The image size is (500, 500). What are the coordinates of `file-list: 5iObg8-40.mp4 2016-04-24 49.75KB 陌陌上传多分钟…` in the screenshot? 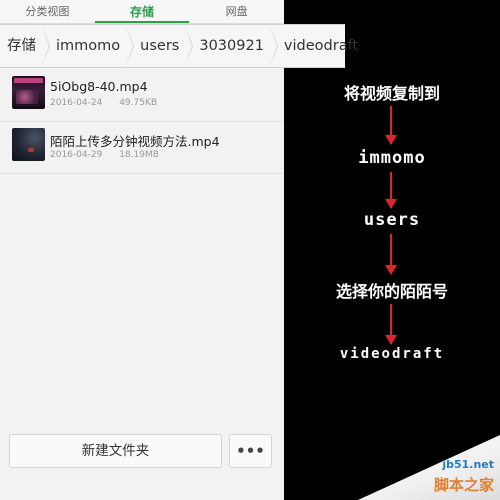 It's located at (142, 122).